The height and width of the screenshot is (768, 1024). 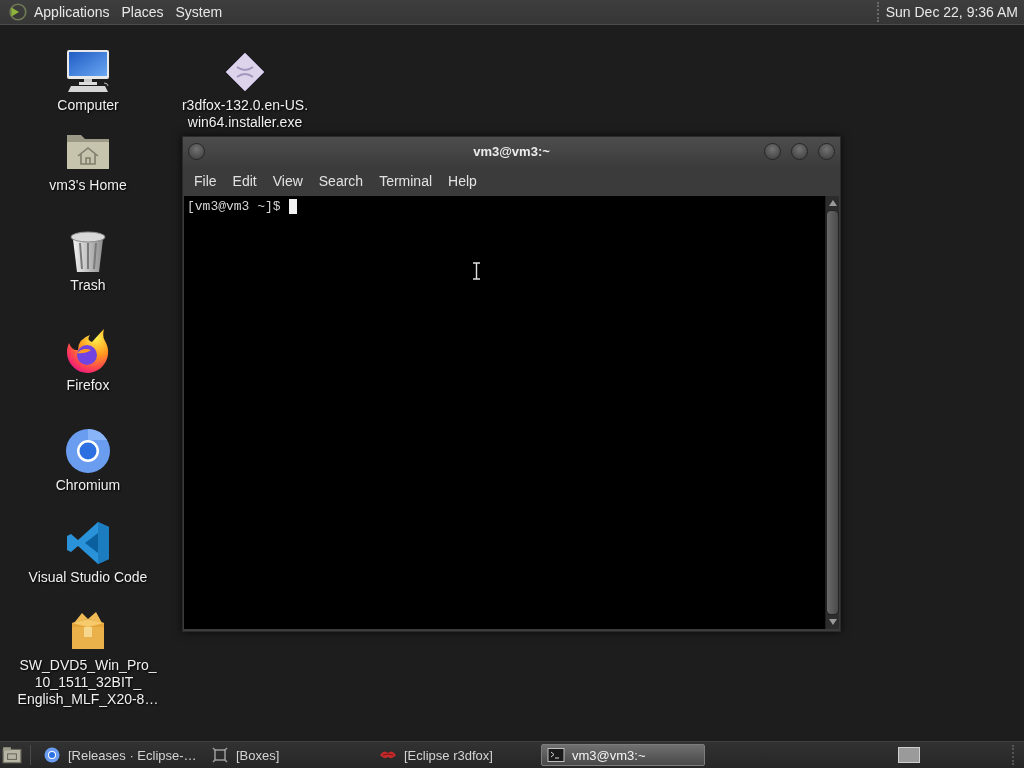 I want to click on window-menu-button, so click(x=196, y=151).